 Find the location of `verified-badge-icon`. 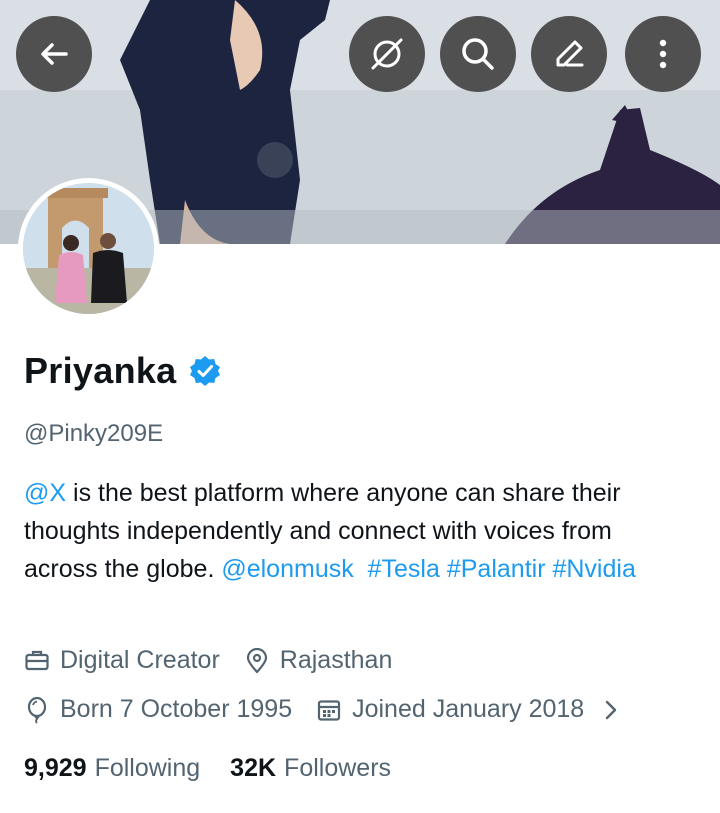

verified-badge-icon is located at coordinates (205, 371).